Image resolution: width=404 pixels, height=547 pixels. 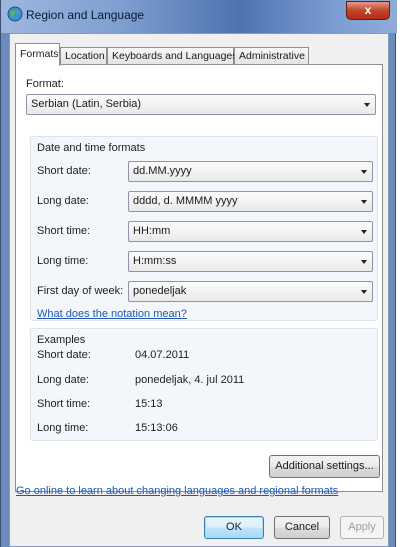 What do you see at coordinates (172, 56) in the screenshot?
I see `tab-keyboards-languages: Keyboards and Languages` at bounding box center [172, 56].